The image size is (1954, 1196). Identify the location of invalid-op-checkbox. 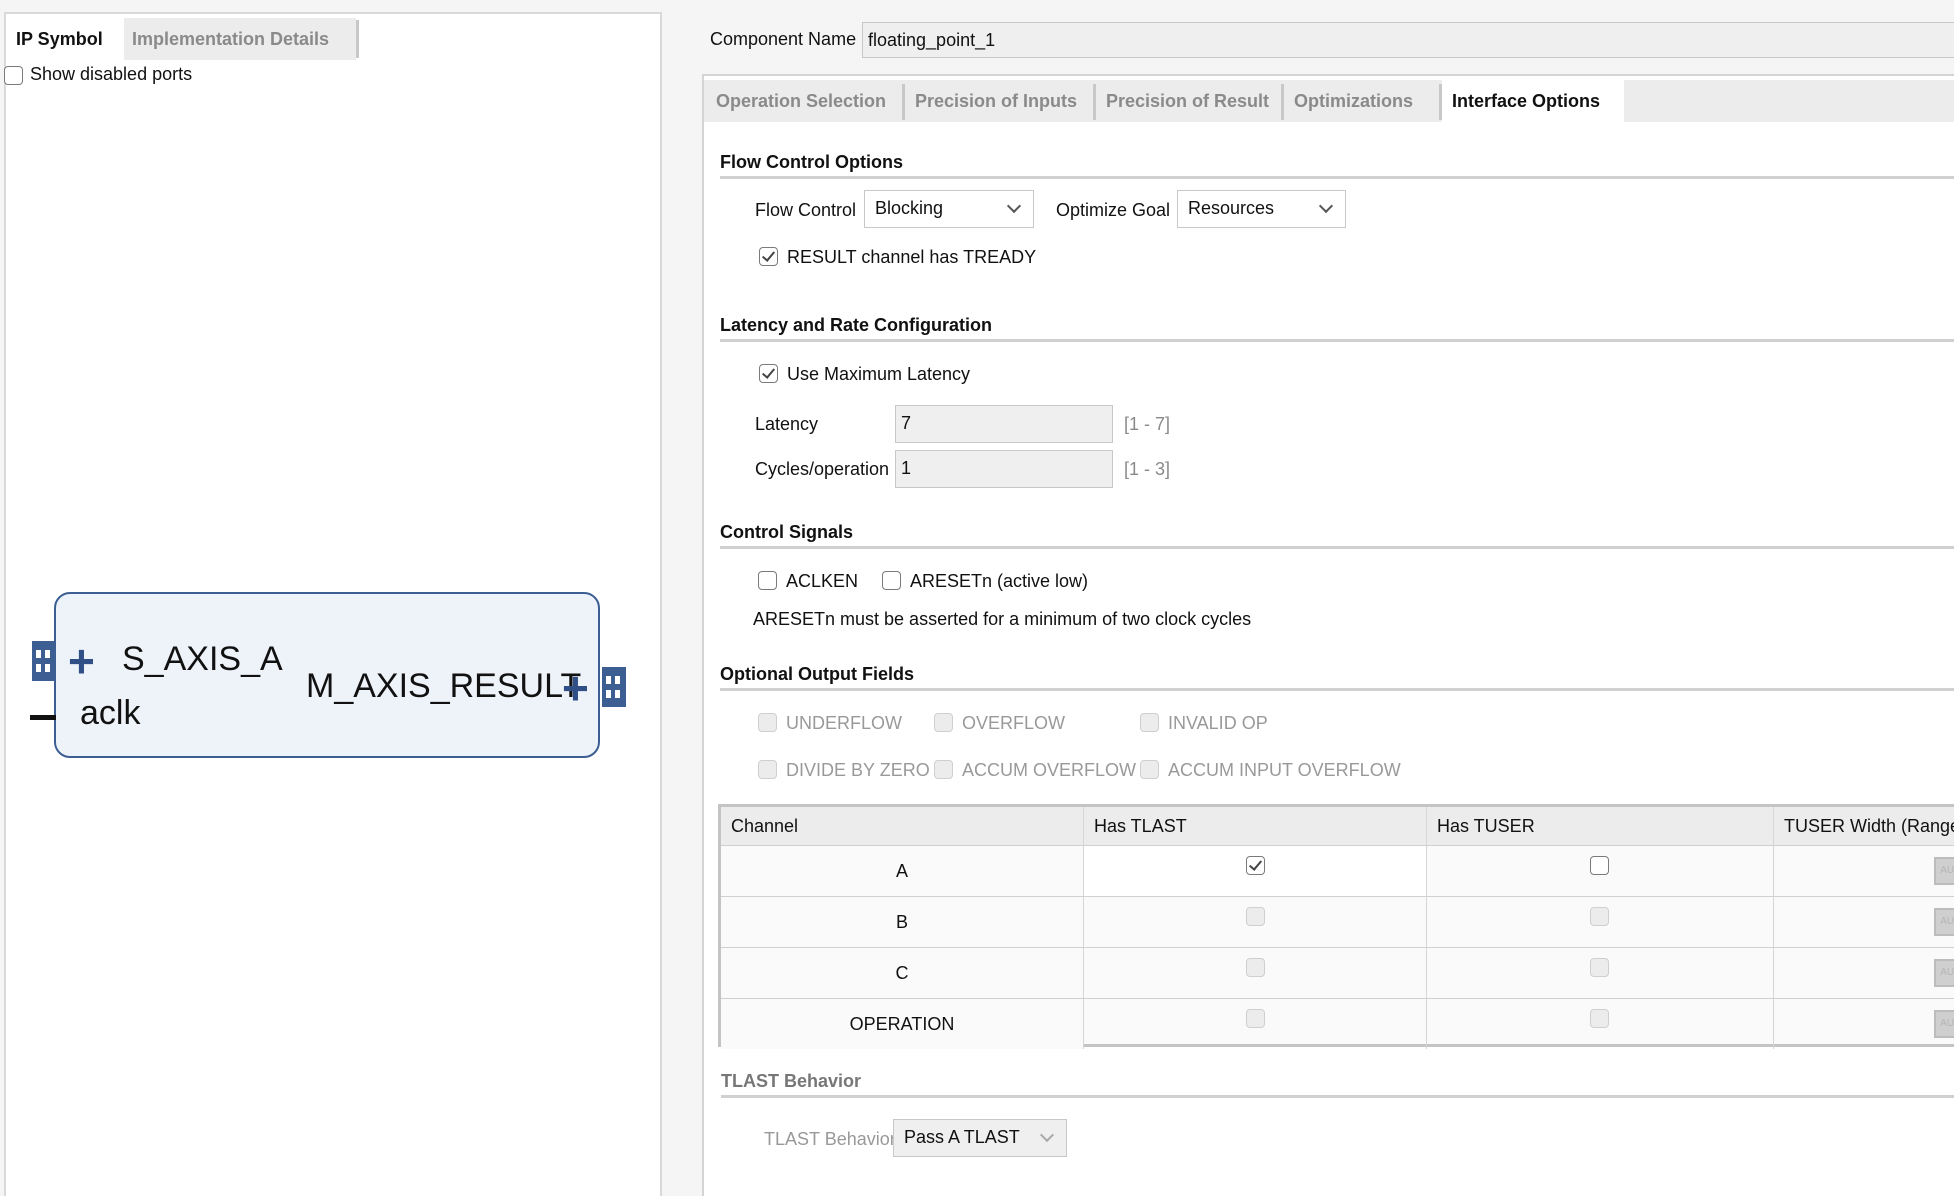
(1149, 722).